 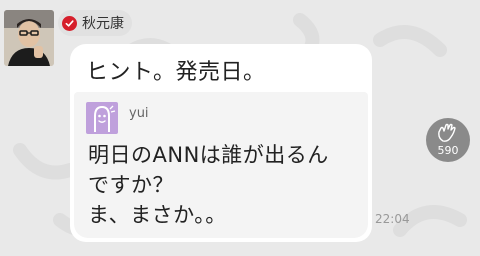 What do you see at coordinates (69, 23) in the screenshot?
I see `verified-check-icon` at bounding box center [69, 23].